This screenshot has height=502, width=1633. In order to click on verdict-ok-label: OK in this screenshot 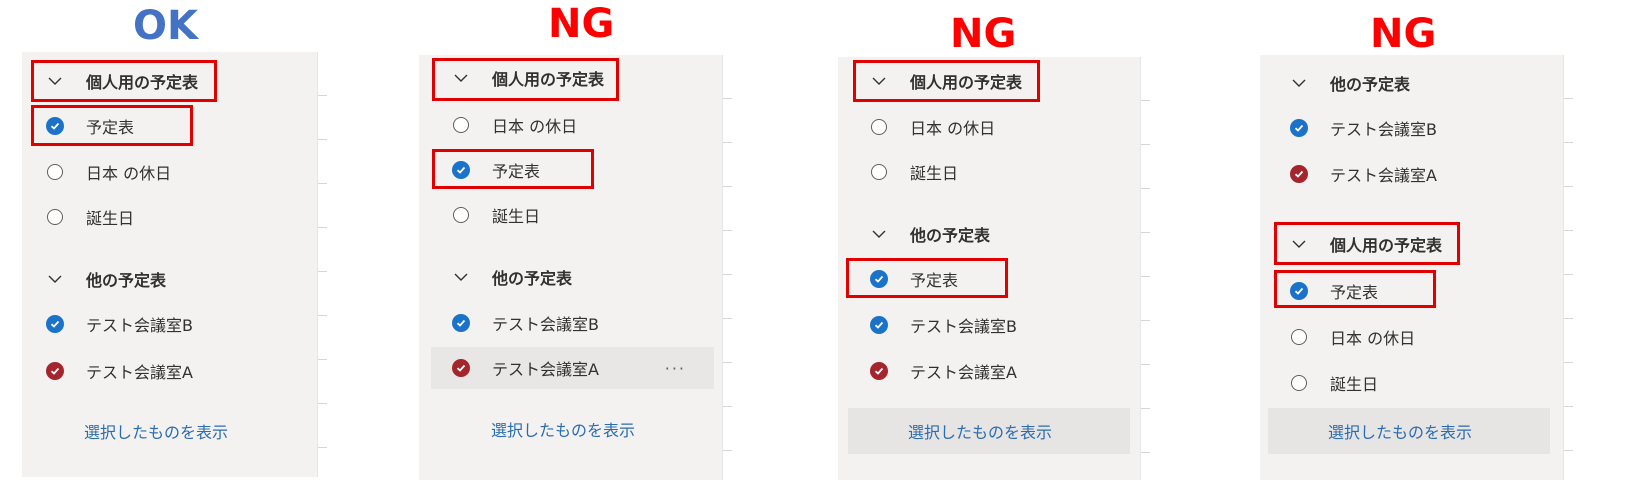, I will do `click(165, 26)`.